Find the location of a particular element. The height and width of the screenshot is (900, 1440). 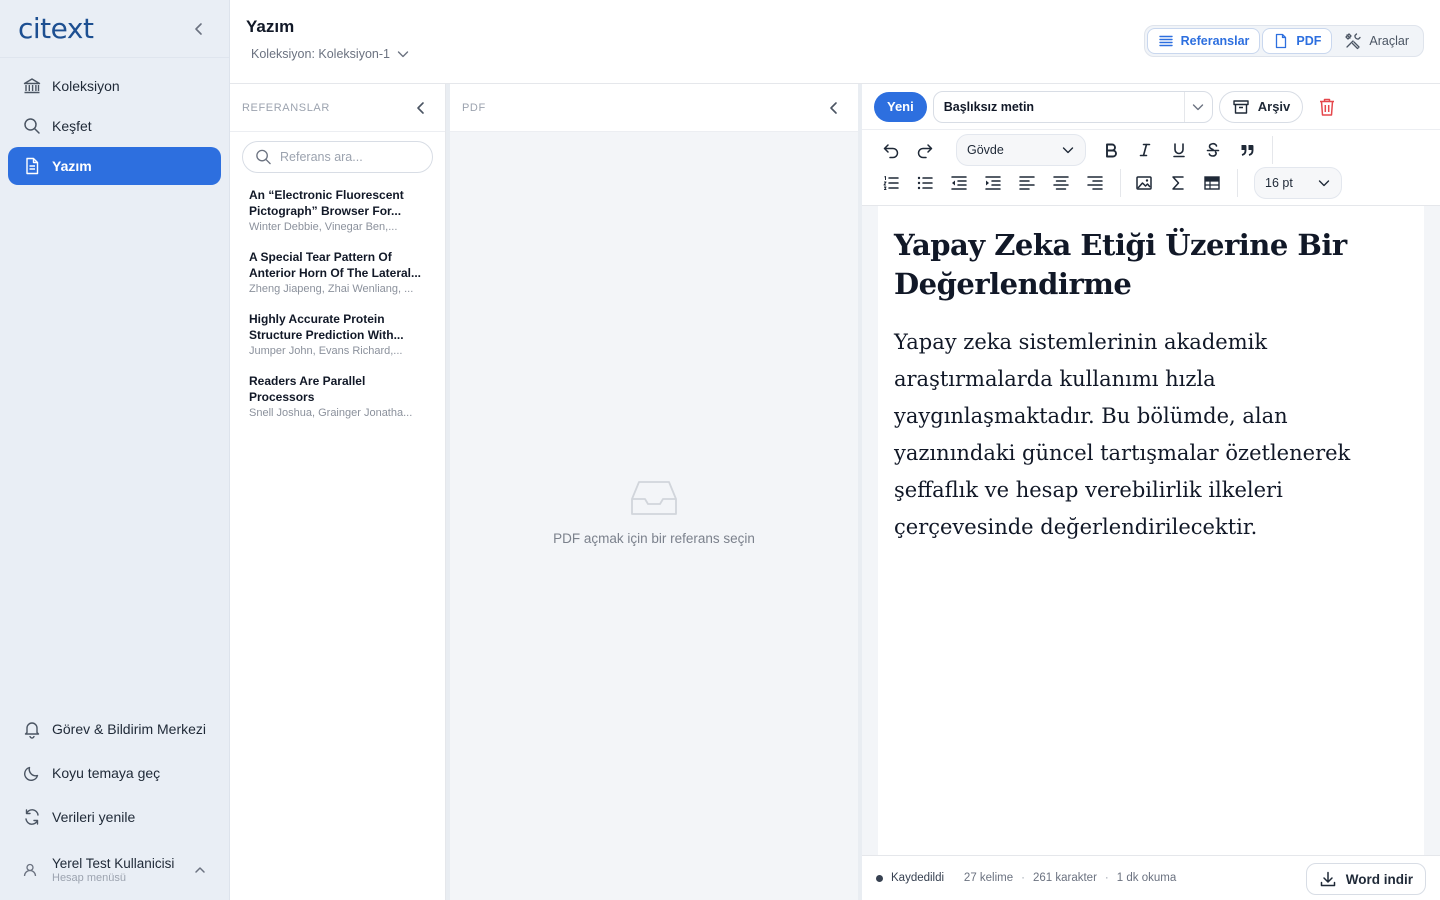

table-icon is located at coordinates (1212, 183).